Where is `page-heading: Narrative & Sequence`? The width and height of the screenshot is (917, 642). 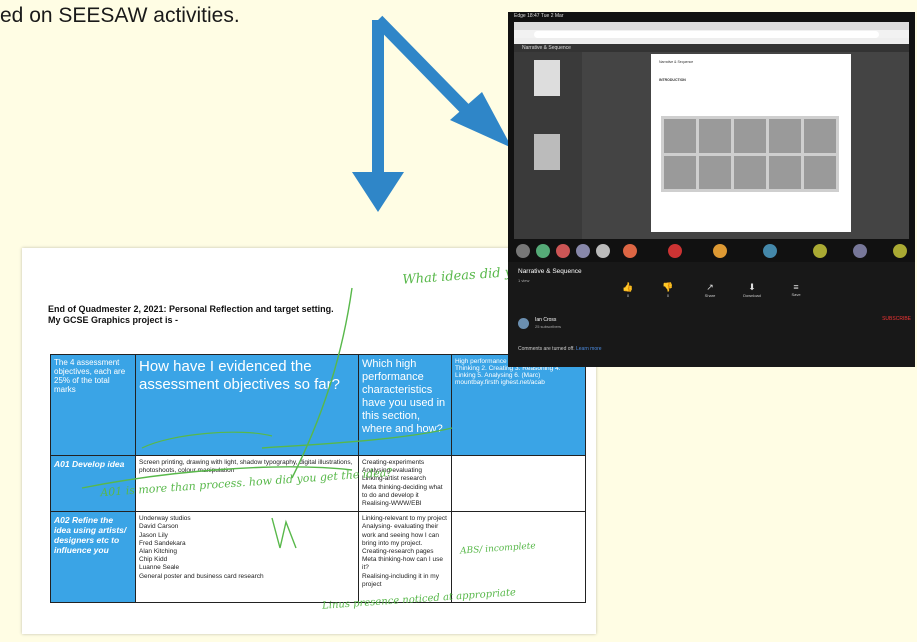
page-heading: Narrative & Sequence is located at coordinates (676, 62).